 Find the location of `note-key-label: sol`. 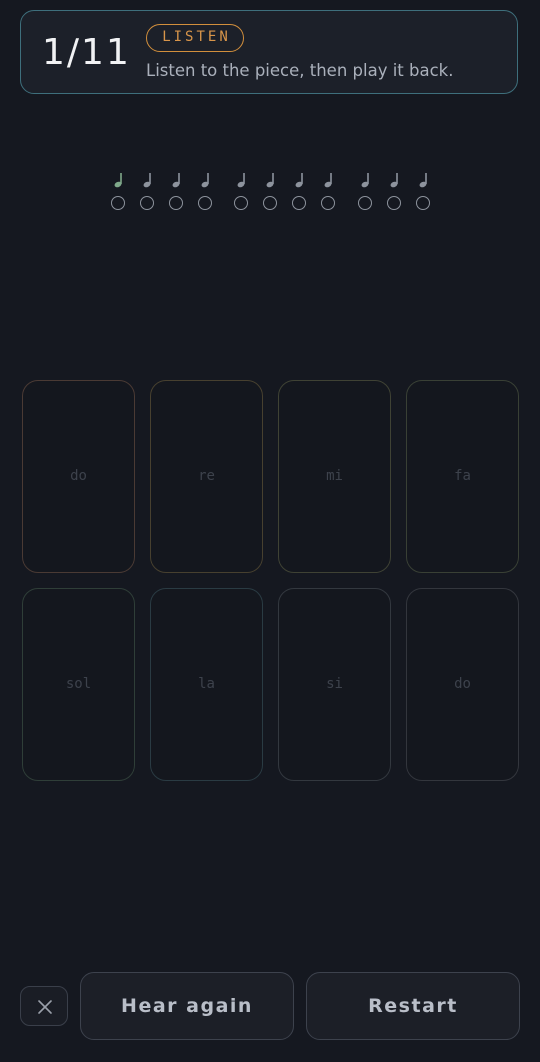

note-key-label: sol is located at coordinates (78, 684).